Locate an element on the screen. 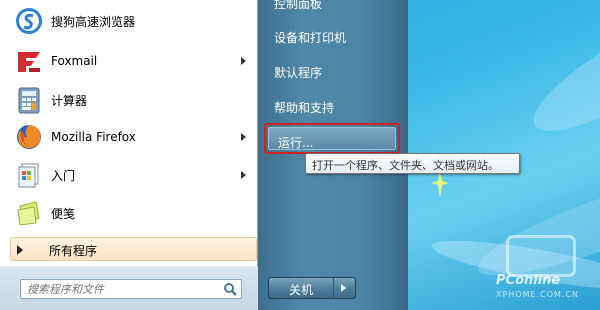 The image size is (600, 310). program-sticky-notes: 便笺 is located at coordinates (129, 213).